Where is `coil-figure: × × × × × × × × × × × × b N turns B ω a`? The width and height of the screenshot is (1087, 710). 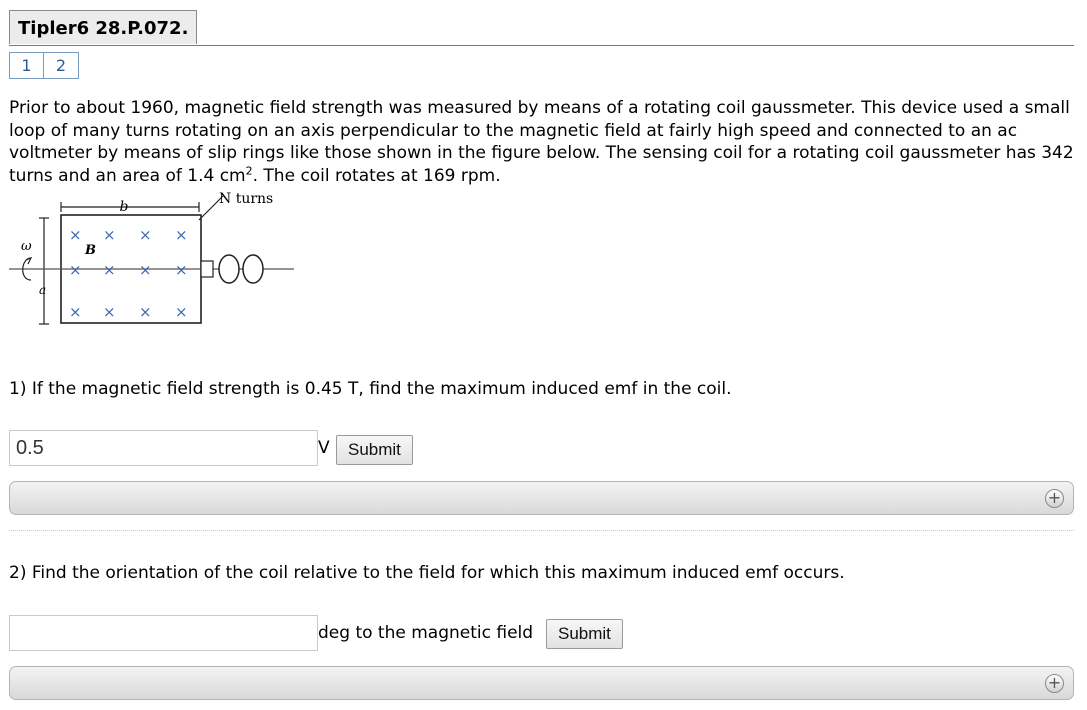
coil-figure: × × × × × × × × × × × × b N turns B ω a is located at coordinates (154, 262).